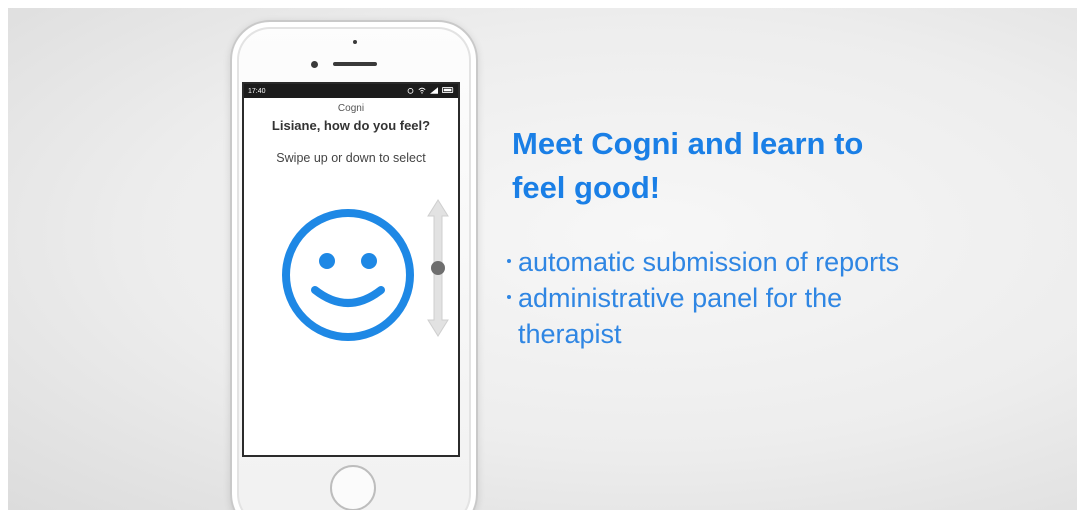 Image resolution: width=1077 pixels, height=510 pixels. What do you see at coordinates (348, 277) in the screenshot?
I see `smiley-face-icon` at bounding box center [348, 277].